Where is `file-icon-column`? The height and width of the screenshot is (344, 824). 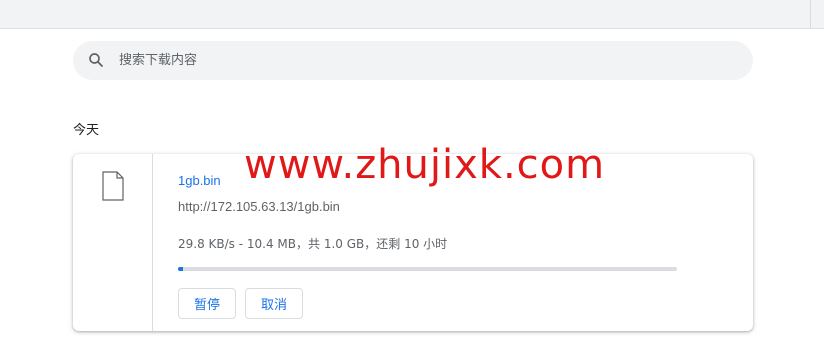
file-icon-column is located at coordinates (113, 242).